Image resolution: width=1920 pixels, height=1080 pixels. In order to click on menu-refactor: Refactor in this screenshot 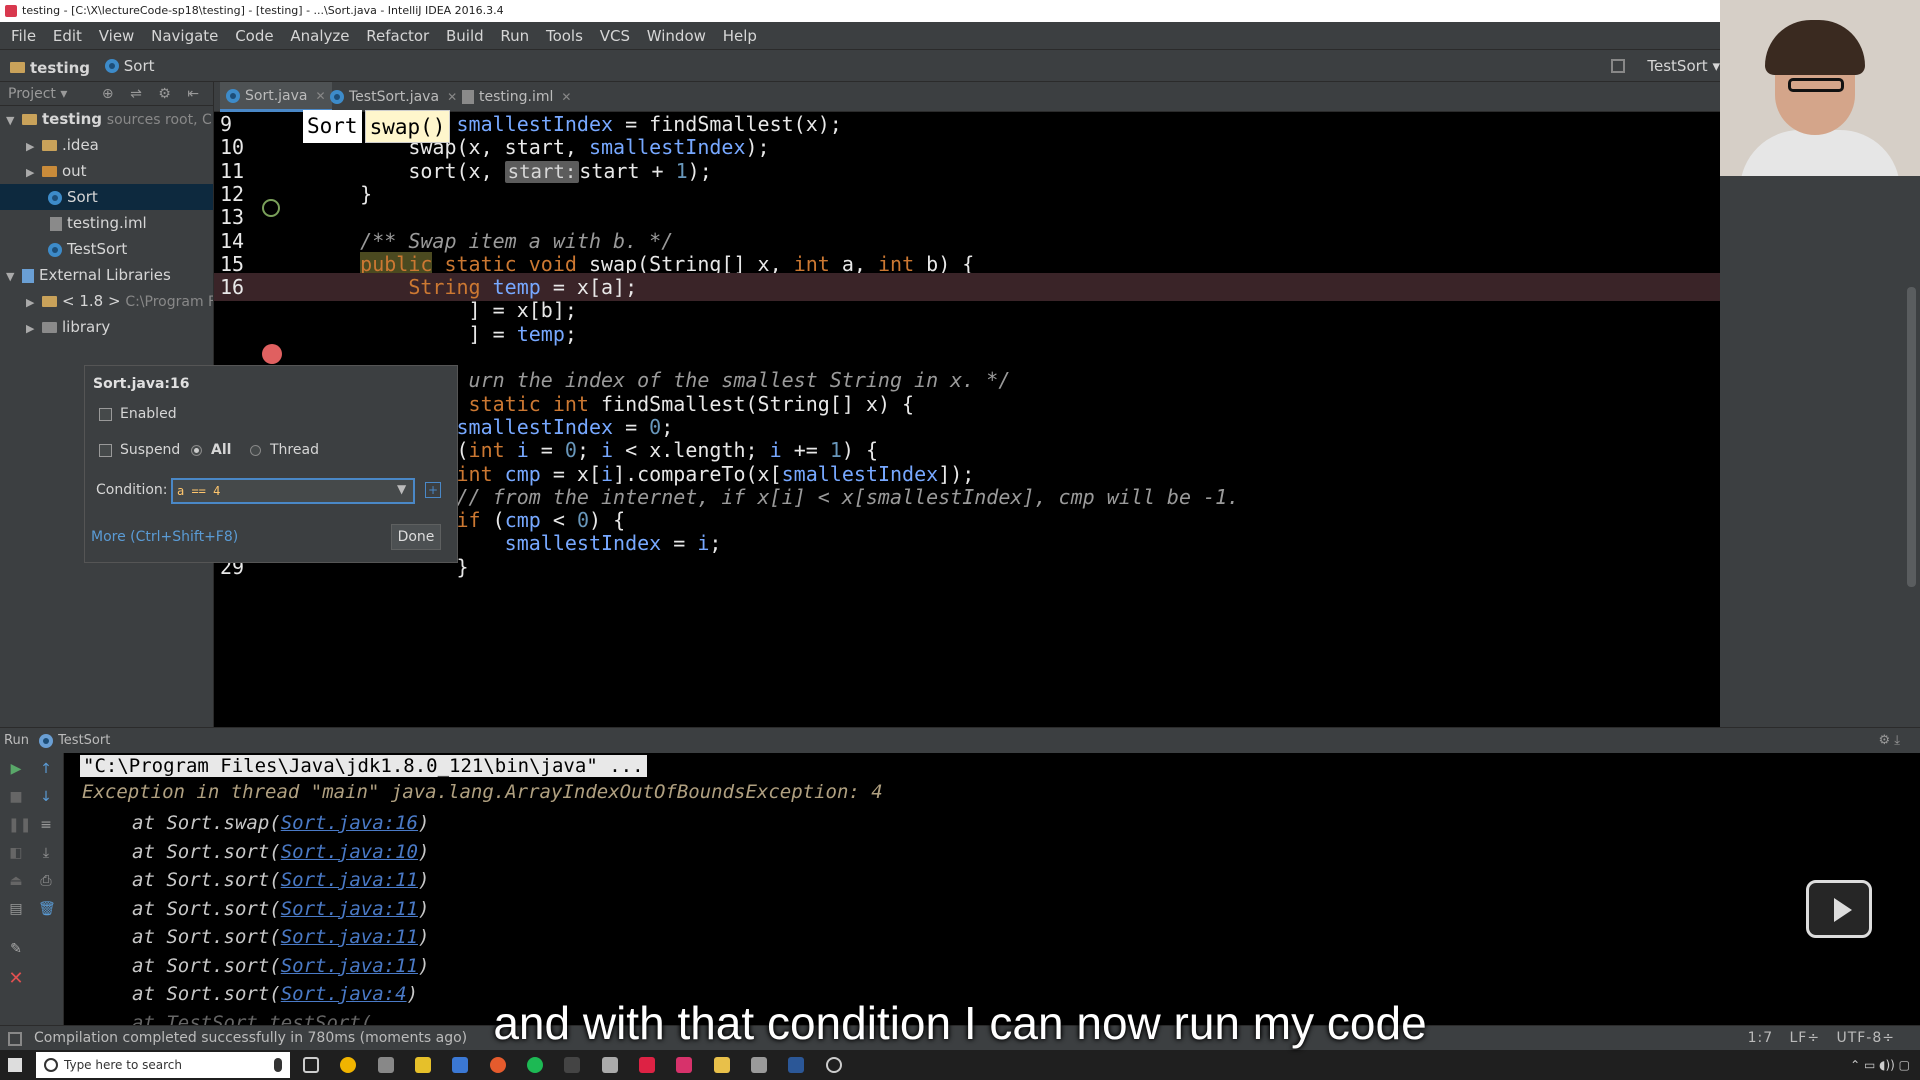, I will do `click(397, 36)`.